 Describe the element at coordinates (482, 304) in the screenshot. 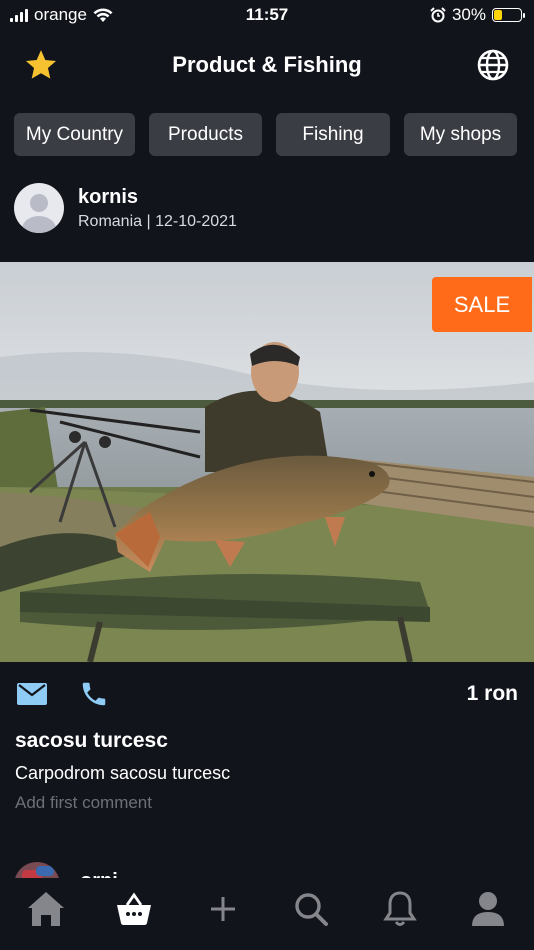

I see `sale-badge: SALE` at that location.